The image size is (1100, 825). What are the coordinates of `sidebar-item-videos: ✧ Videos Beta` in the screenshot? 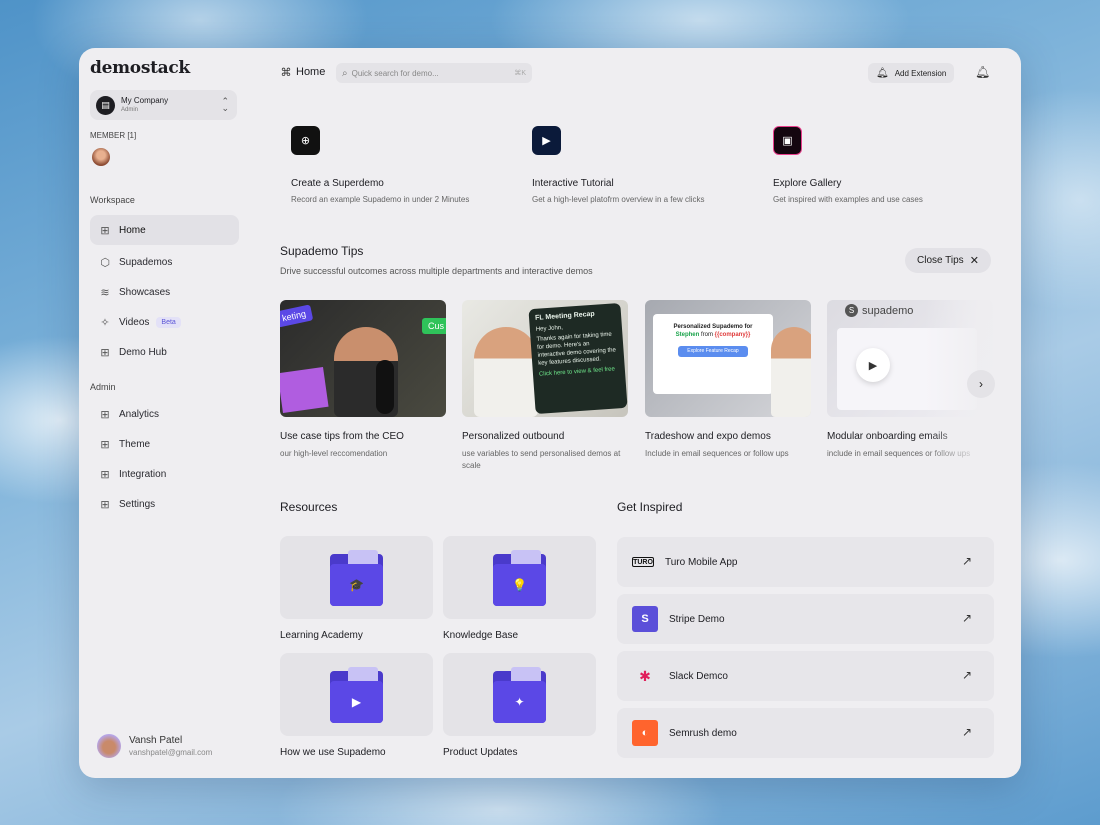 It's located at (164, 322).